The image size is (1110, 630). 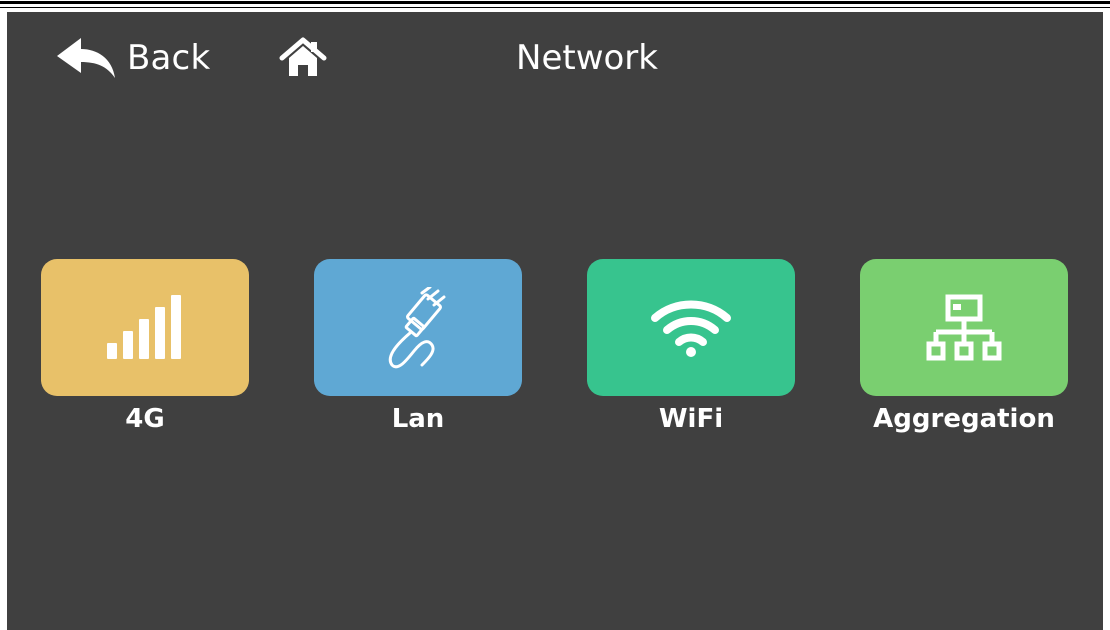 I want to click on wifi-icon, so click(x=691, y=328).